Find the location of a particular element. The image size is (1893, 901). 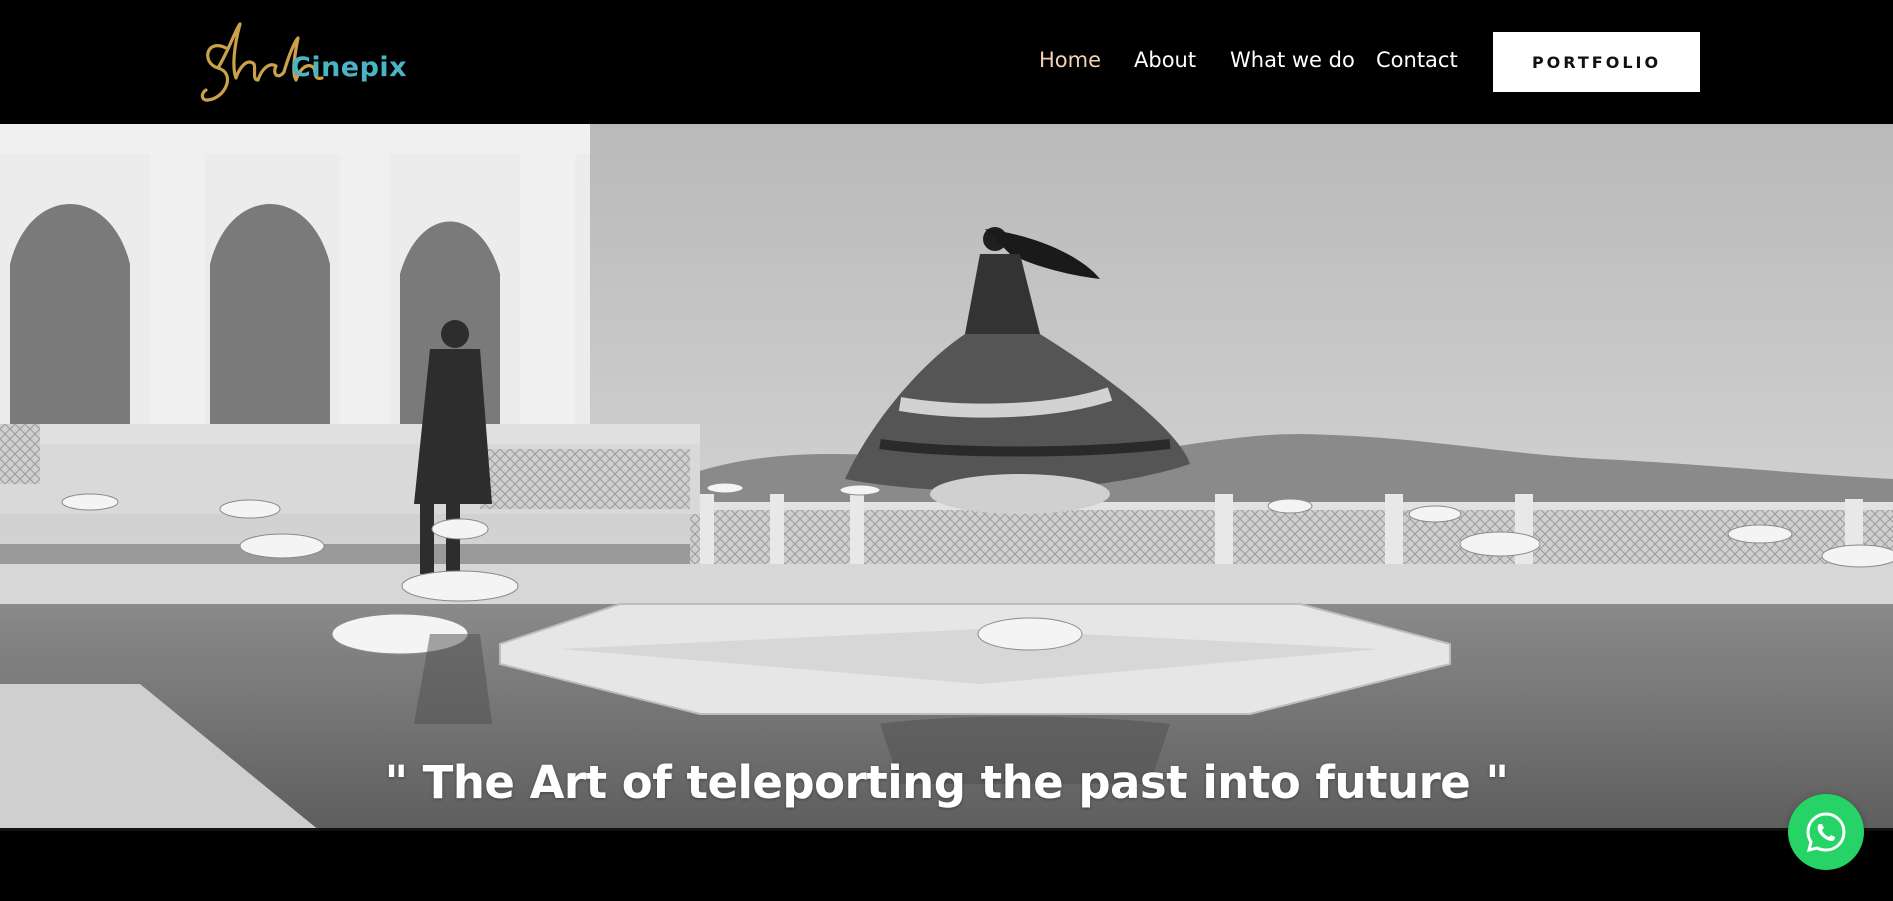

nav-what-we-do: What we do is located at coordinates (1292, 60).